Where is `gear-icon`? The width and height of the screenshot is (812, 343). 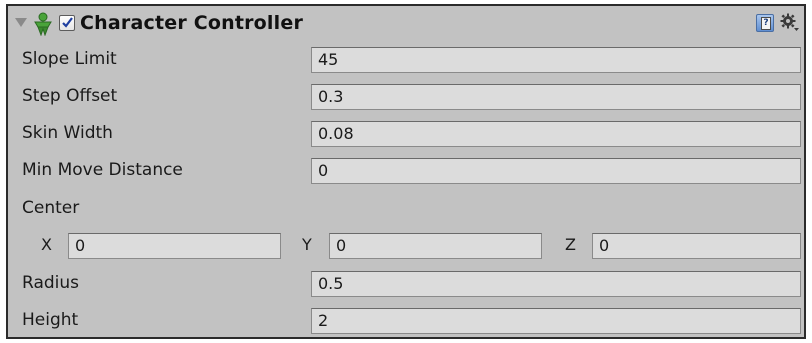 gear-icon is located at coordinates (790, 23).